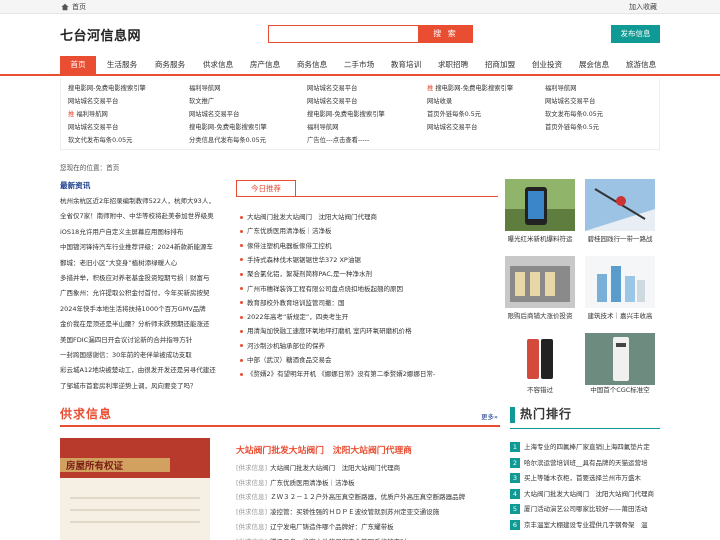  I want to click on thumb-caption: 曝光红米新机爆料符运, so click(540, 238).